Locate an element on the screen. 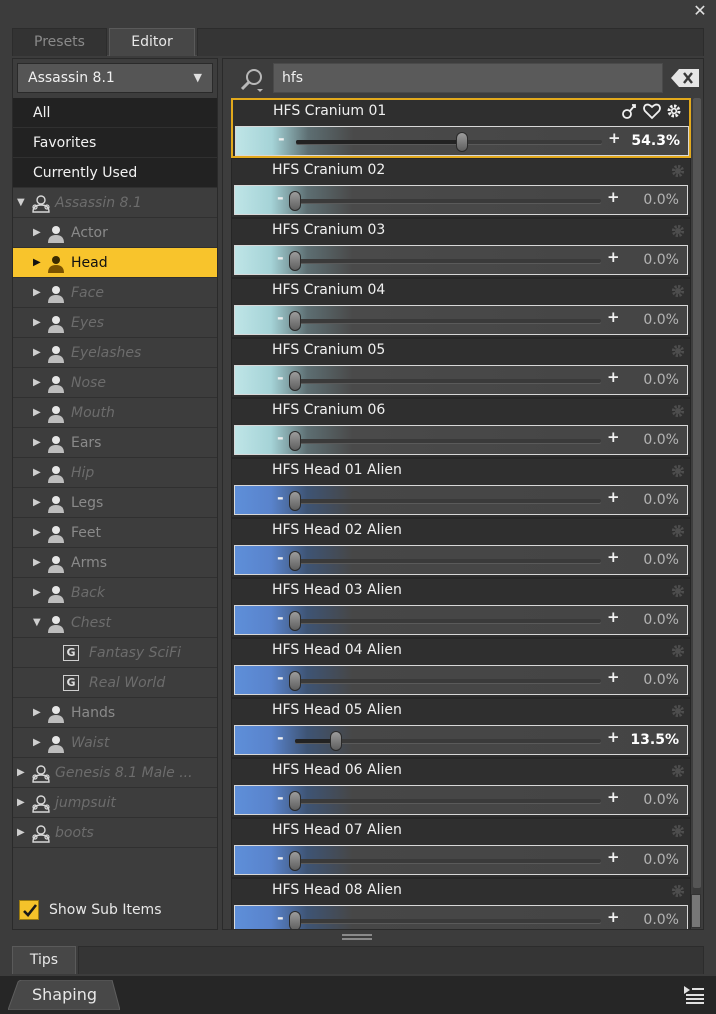 The height and width of the screenshot is (1014, 716). tab-tips: Tips is located at coordinates (44, 960).